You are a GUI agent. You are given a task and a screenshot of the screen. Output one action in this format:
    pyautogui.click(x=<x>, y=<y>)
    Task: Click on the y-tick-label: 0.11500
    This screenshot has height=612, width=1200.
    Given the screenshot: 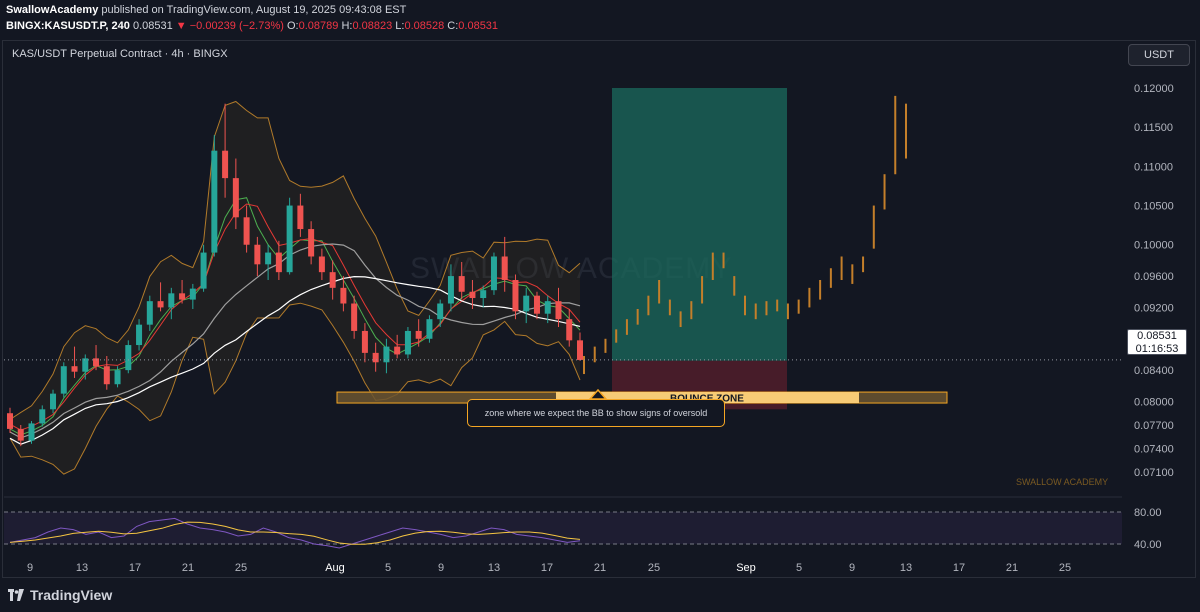 What is the action you would take?
    pyautogui.click(x=1153, y=128)
    